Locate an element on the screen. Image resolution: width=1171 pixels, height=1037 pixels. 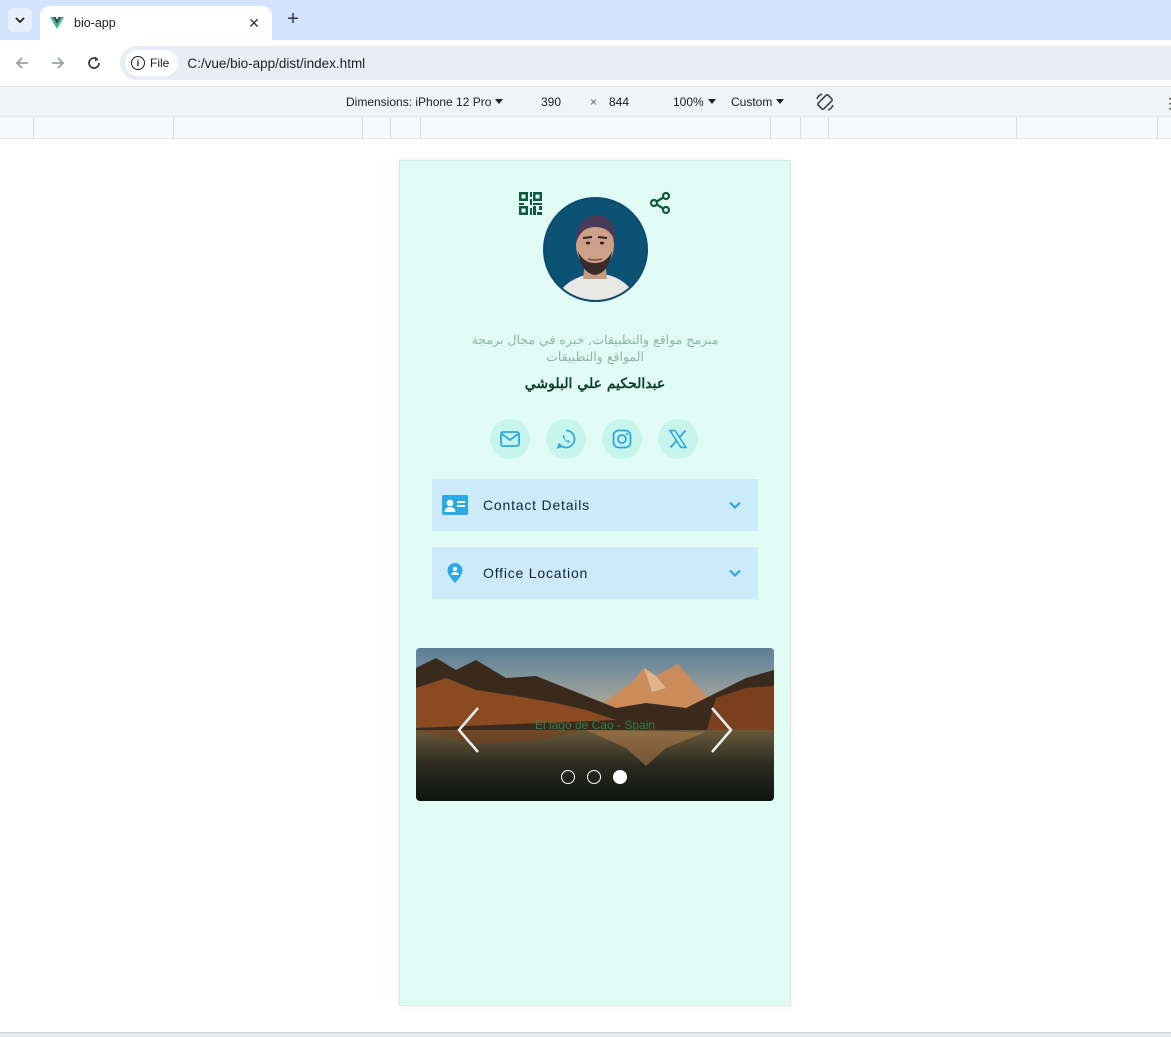
profile-avatar is located at coordinates (595, 249).